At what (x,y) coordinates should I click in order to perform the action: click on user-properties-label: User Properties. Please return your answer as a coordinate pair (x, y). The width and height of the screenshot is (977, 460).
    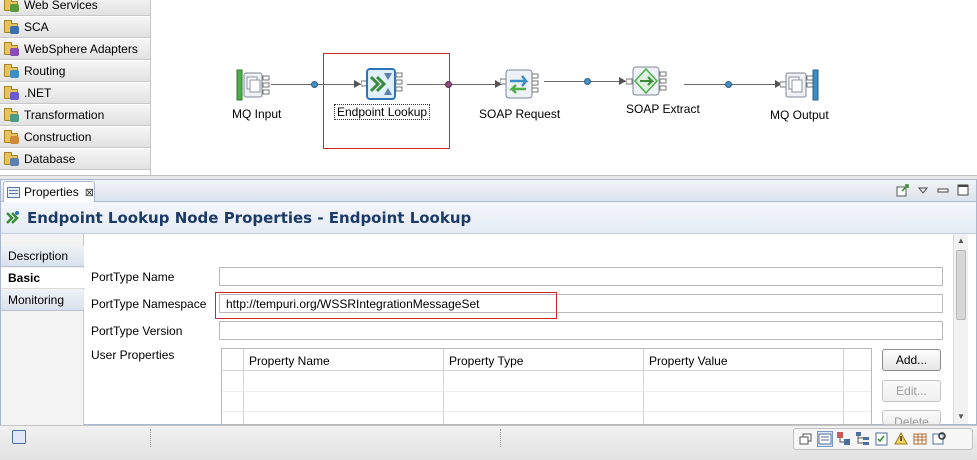
    Looking at the image, I should click on (133, 355).